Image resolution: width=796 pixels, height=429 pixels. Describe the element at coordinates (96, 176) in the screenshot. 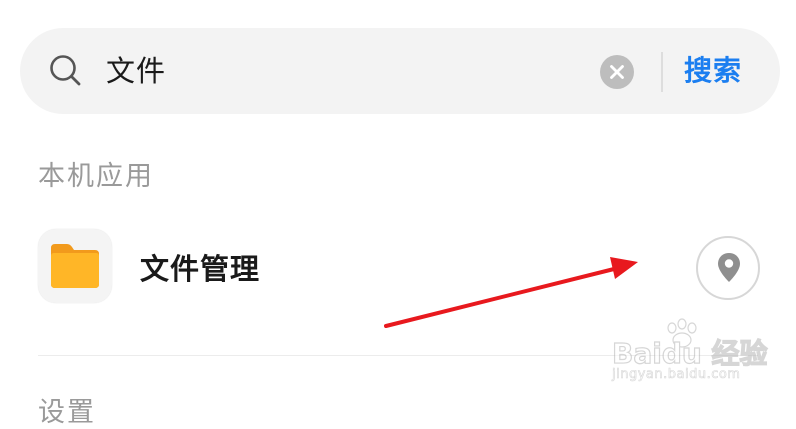

I see `section-header-local-apps: 本机应用` at that location.